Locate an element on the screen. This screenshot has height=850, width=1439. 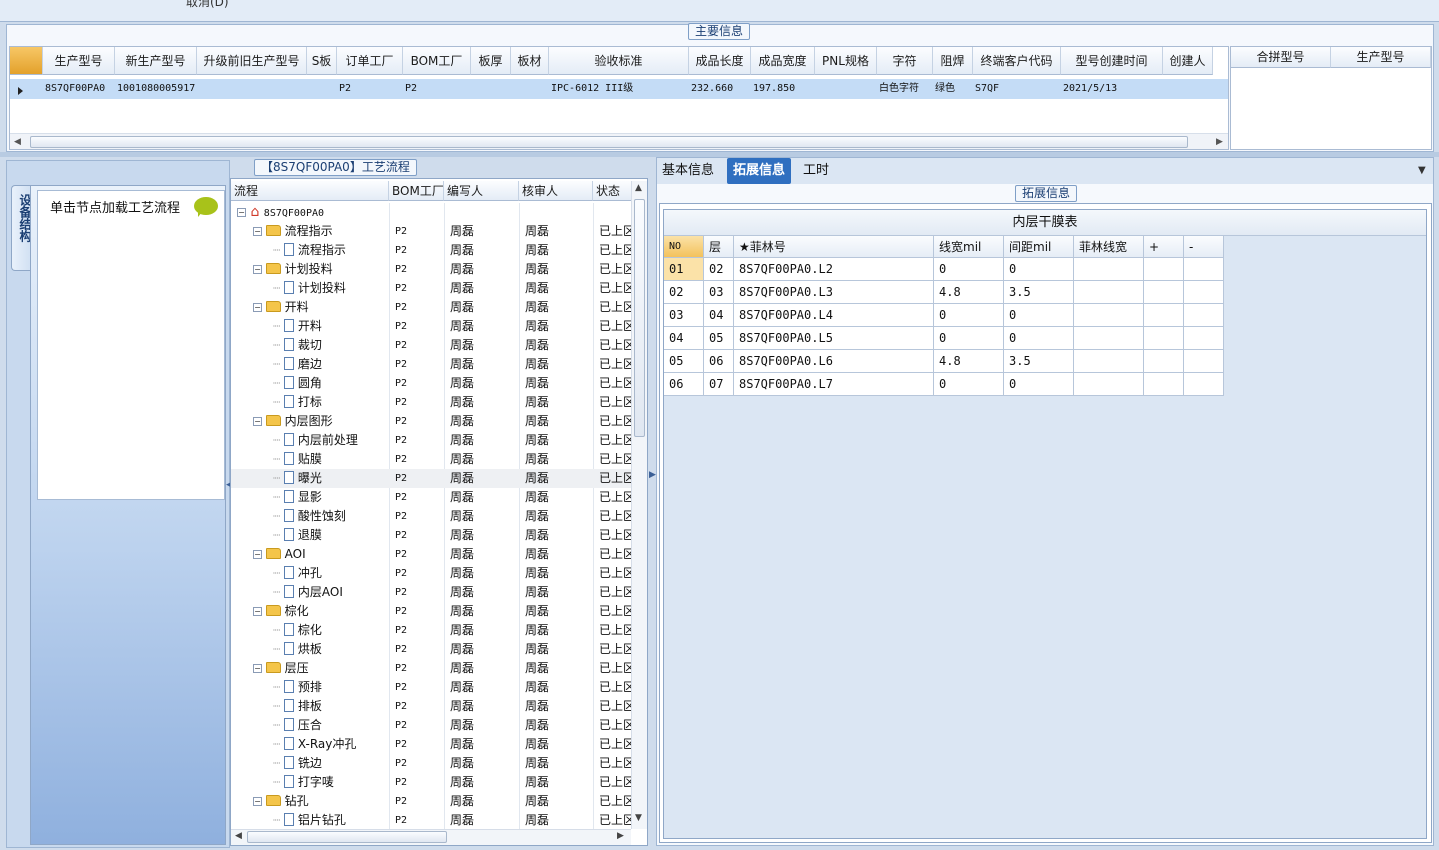
flow-hscroll: ◀ ▶ is located at coordinates (431, 837).